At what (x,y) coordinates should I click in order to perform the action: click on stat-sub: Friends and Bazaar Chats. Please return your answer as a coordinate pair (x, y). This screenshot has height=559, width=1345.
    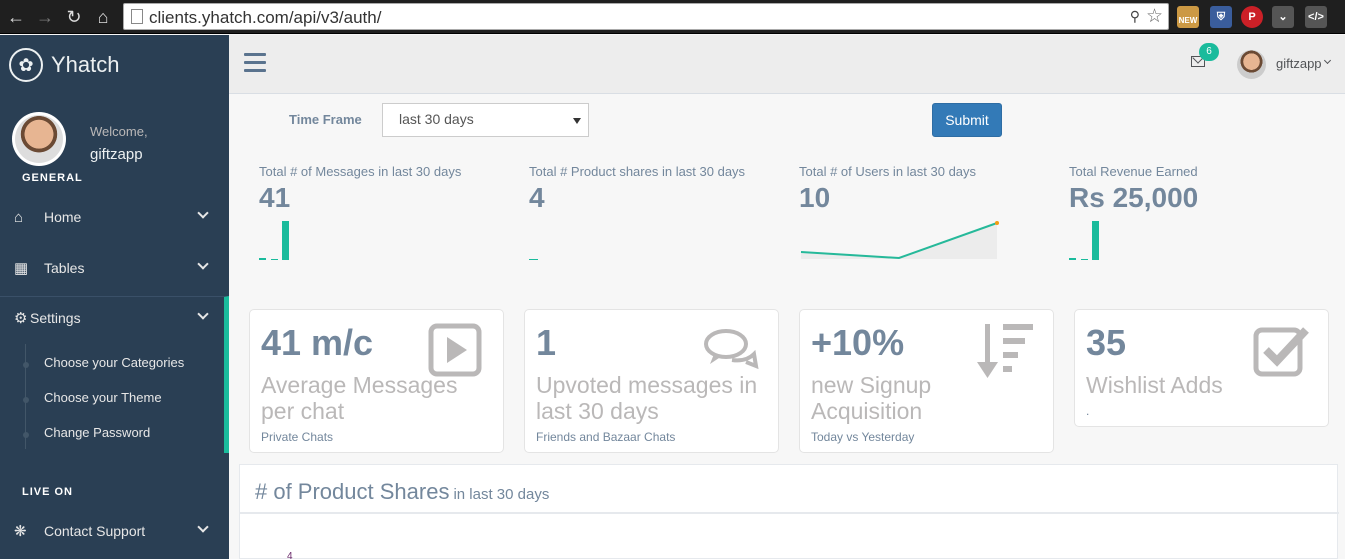
    Looking at the image, I should click on (606, 437).